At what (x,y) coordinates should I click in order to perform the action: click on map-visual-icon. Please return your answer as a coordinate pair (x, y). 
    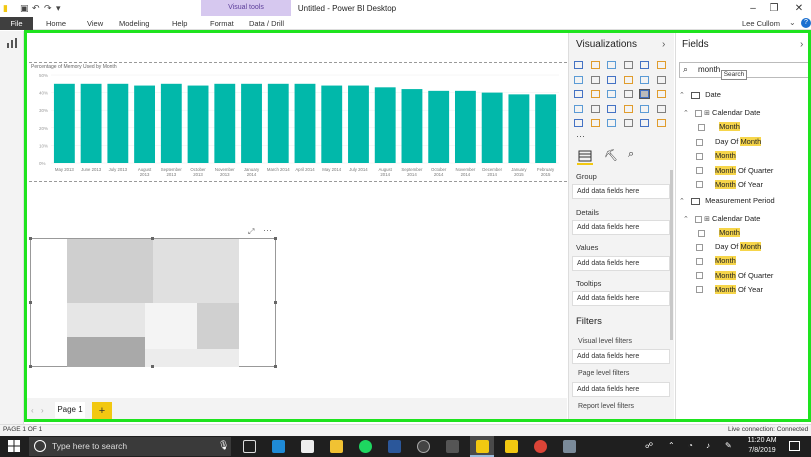
    Looking at the image, I should click on (661, 94).